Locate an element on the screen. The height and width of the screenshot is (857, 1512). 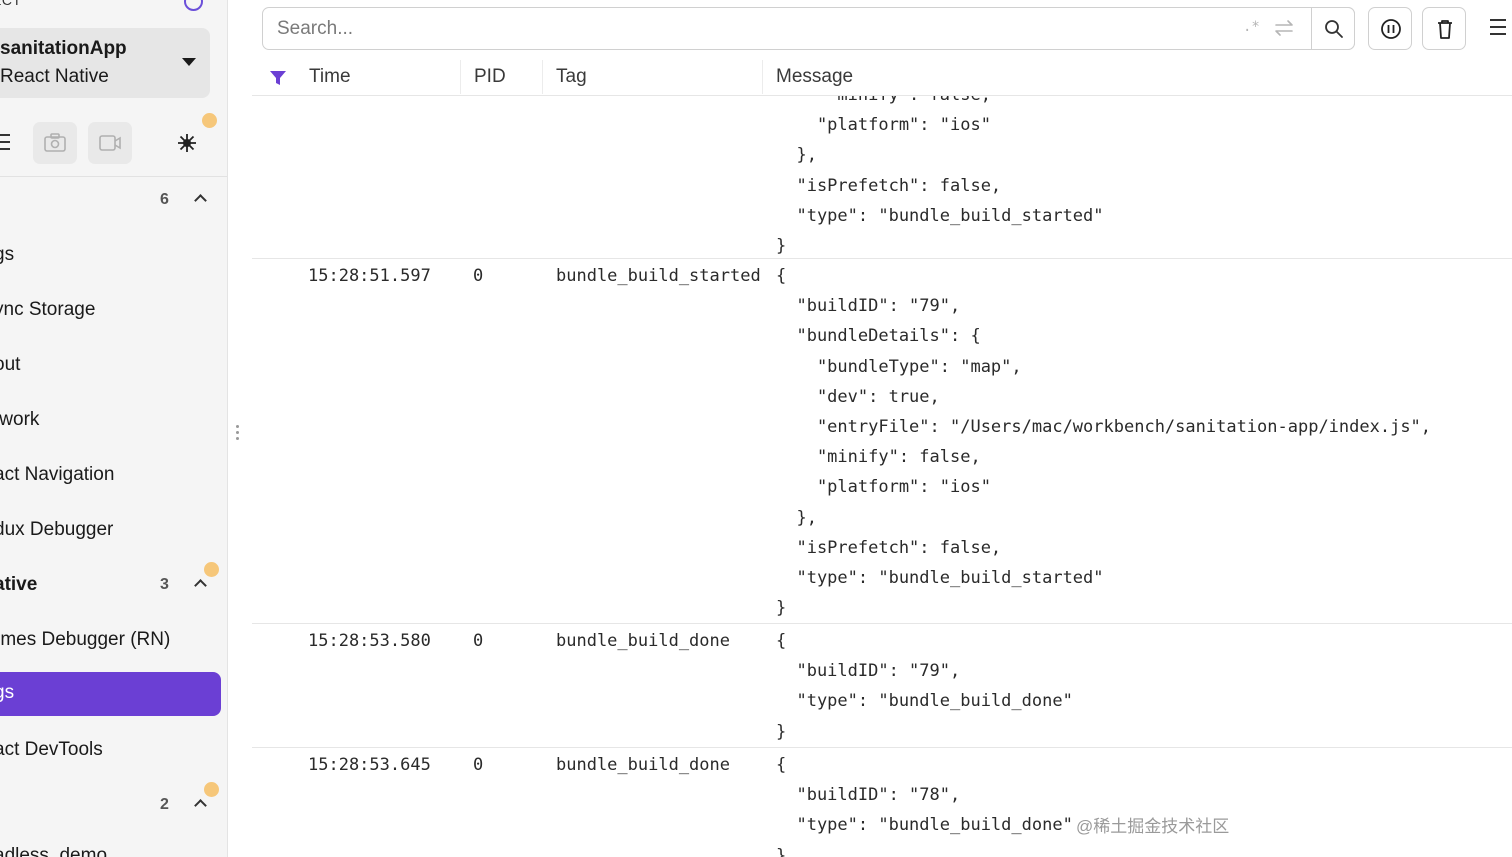
menu-icon is located at coordinates (1498, 29).